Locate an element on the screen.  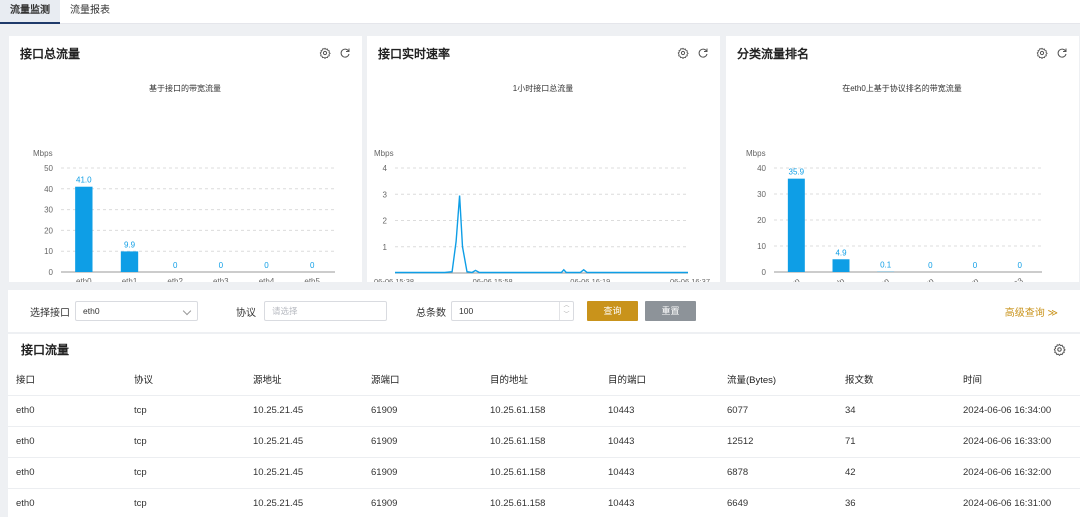
x-tick-label: eth3 is located at coordinates (221, 279).